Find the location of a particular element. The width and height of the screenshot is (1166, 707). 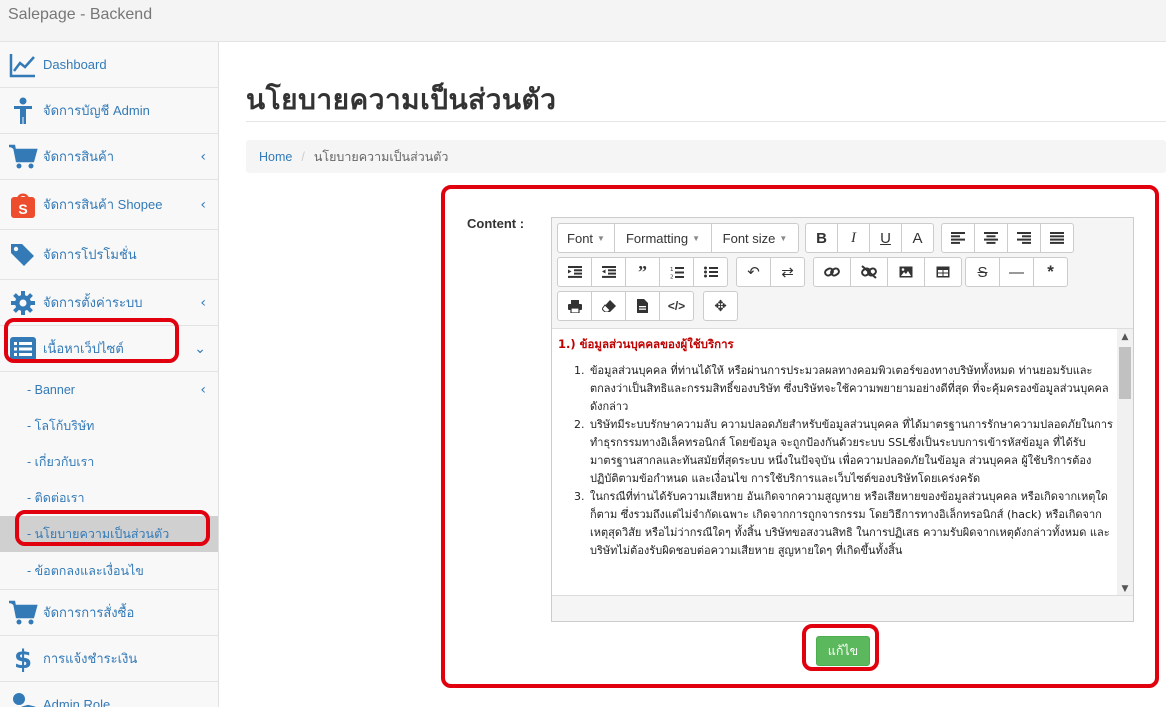

sidebar-item-orders: จัดการการสั่งซื้อ is located at coordinates (109, 613).